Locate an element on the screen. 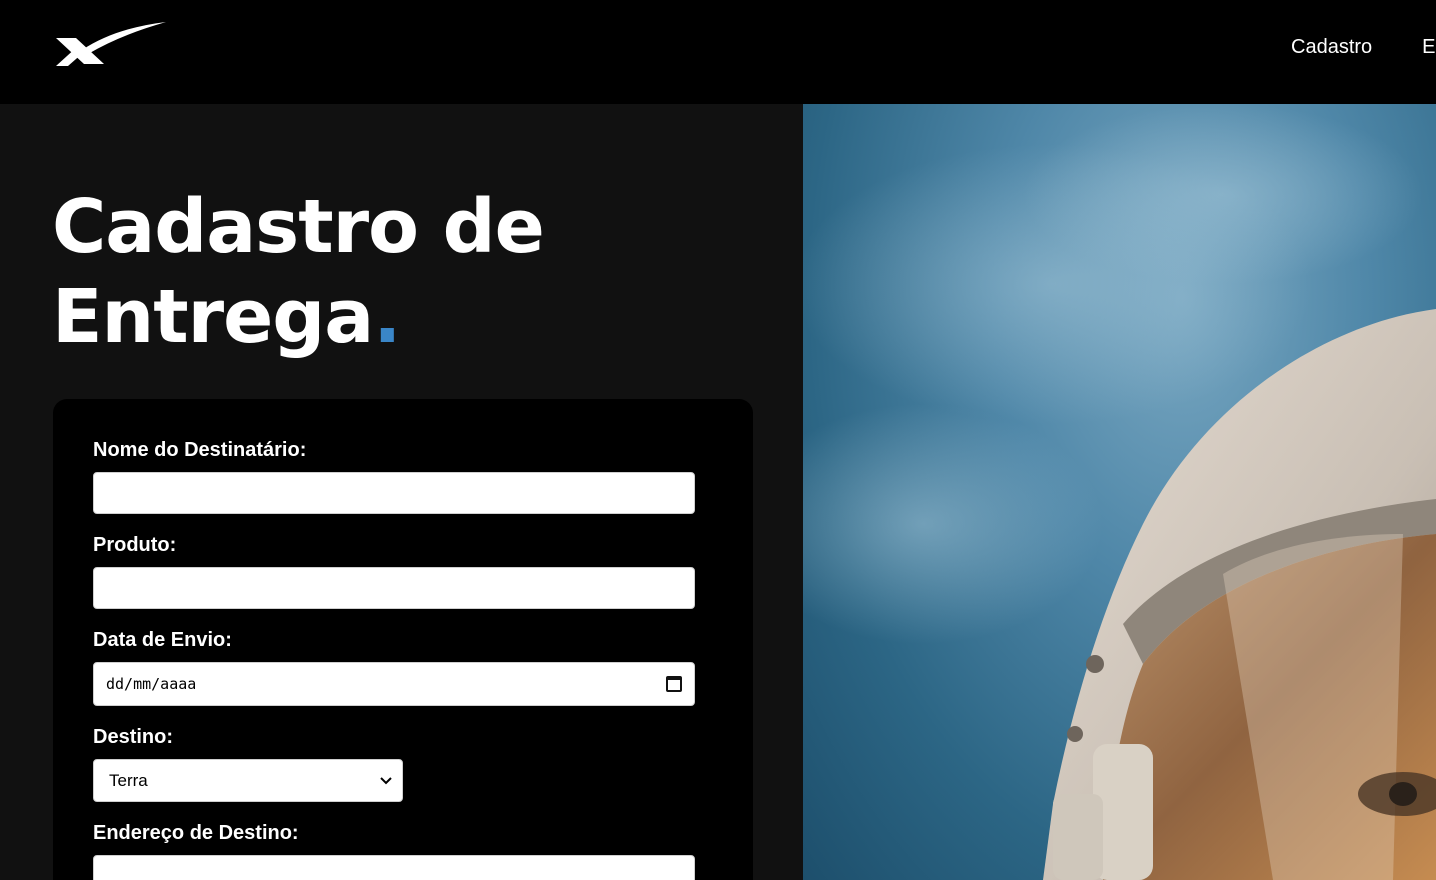 This screenshot has height=880, width=1436. nav-link-cadastro: Cadastro is located at coordinates (1331, 47).